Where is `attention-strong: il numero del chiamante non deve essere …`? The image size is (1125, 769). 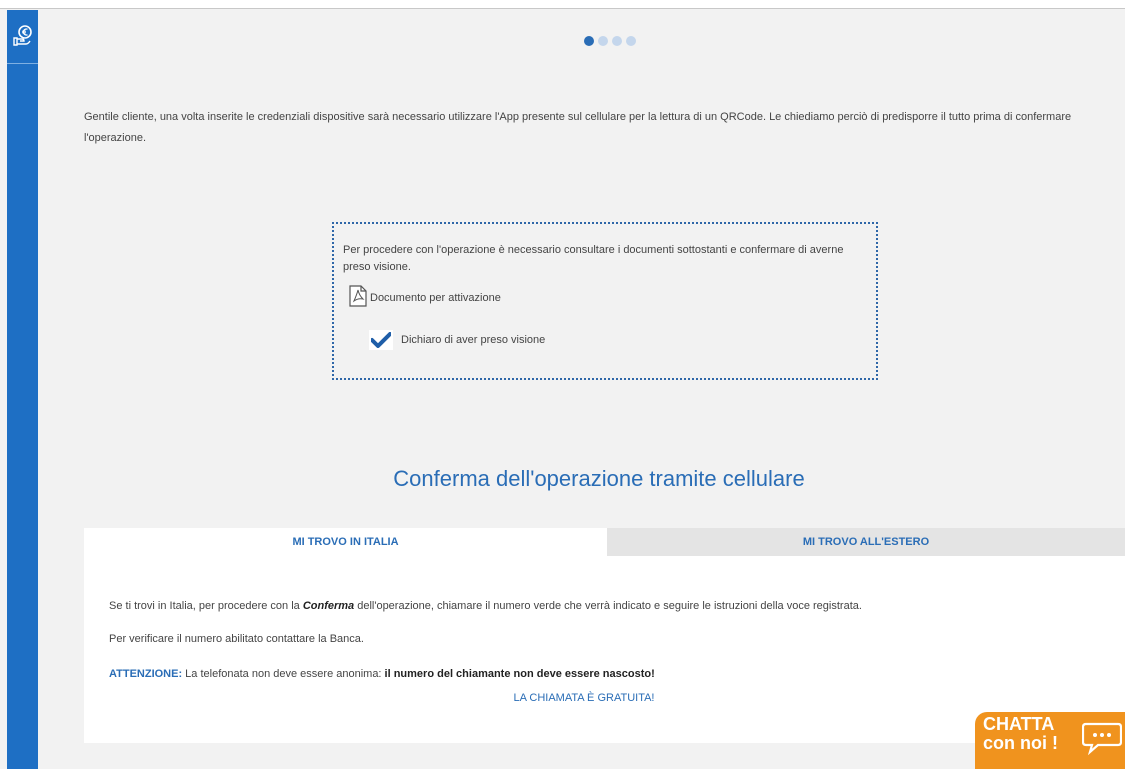
attention-strong: il numero del chiamante non deve essere … is located at coordinates (519, 674).